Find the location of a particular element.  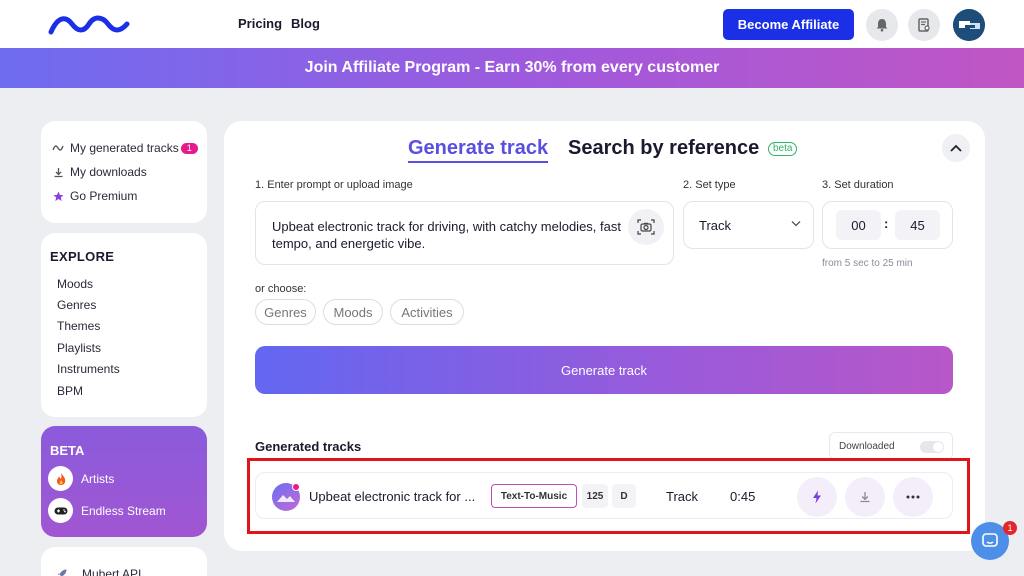

sidebar-item-mubert-api: Mubert API is located at coordinates (98, 571).